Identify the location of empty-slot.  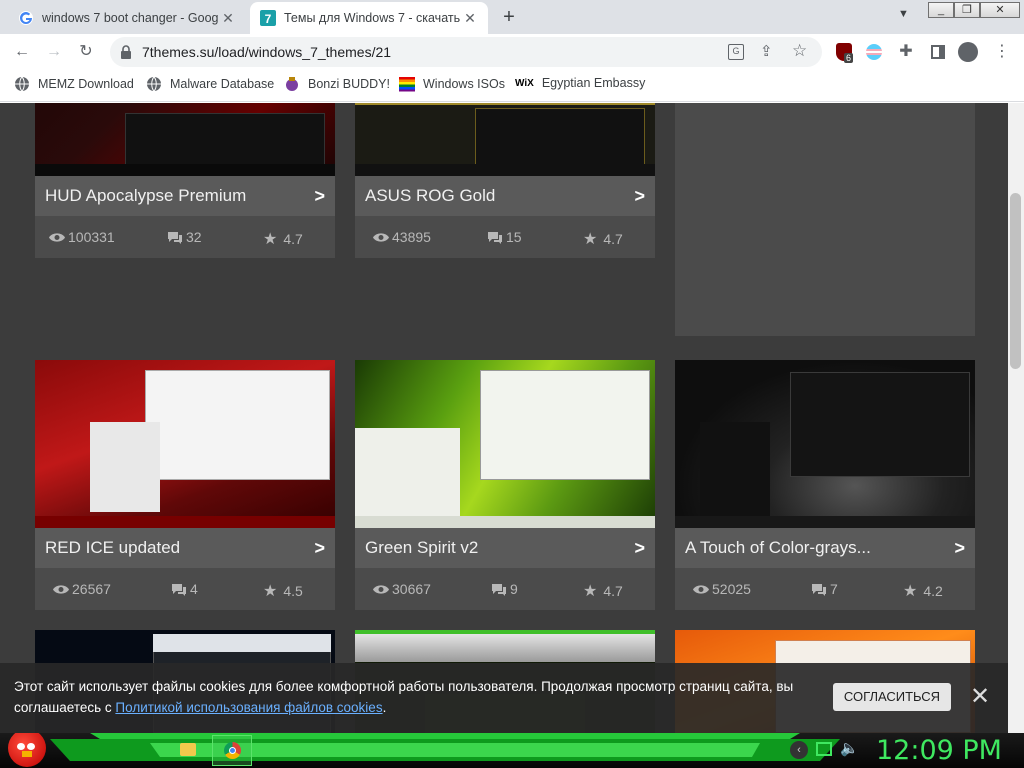
(825, 219).